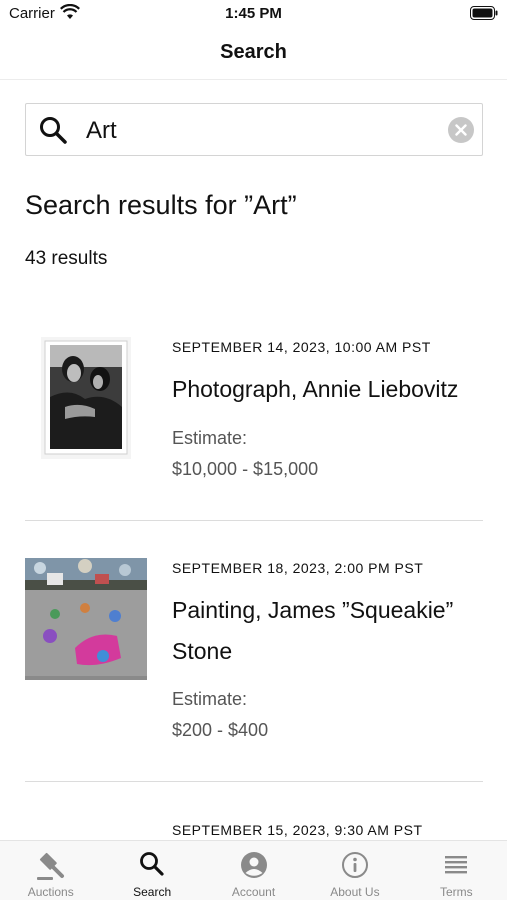 The height and width of the screenshot is (900, 507). Describe the element at coordinates (254, 129) in the screenshot. I see `search-input: Art` at that location.